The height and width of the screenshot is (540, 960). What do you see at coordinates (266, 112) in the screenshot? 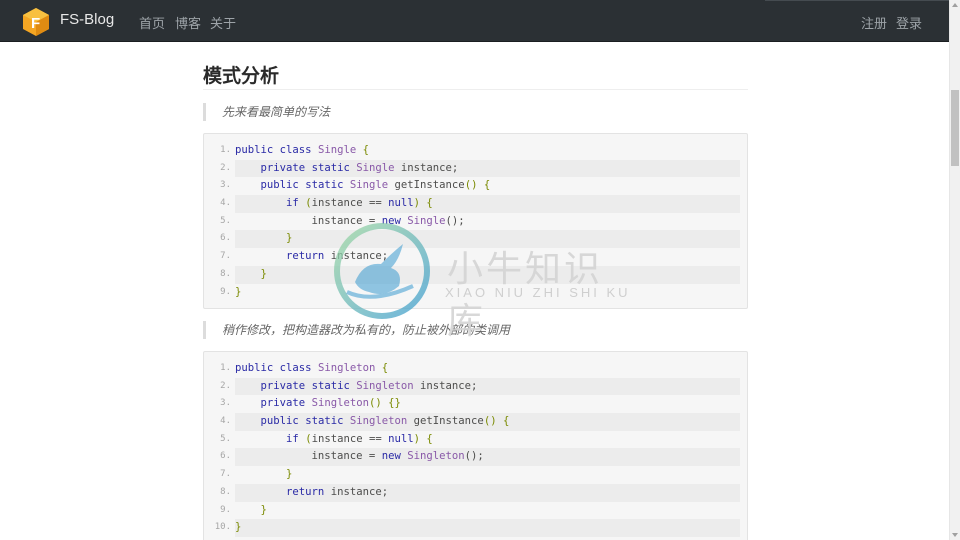
I see `blockquote-intro: 先来看最简单的写法` at bounding box center [266, 112].